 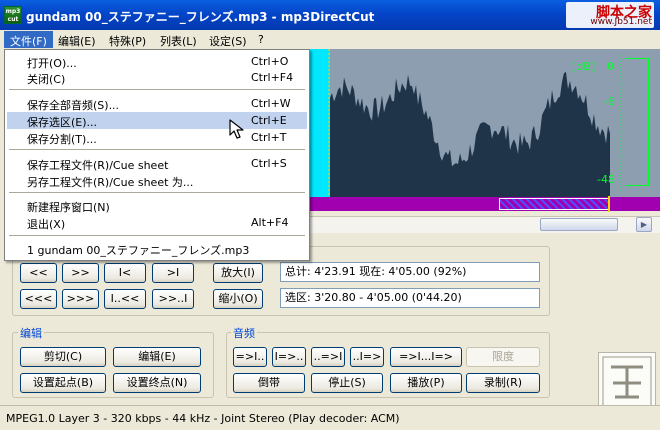 What do you see at coordinates (250, 357) in the screenshot?
I see `fade-in-start-button: =>I..` at bounding box center [250, 357].